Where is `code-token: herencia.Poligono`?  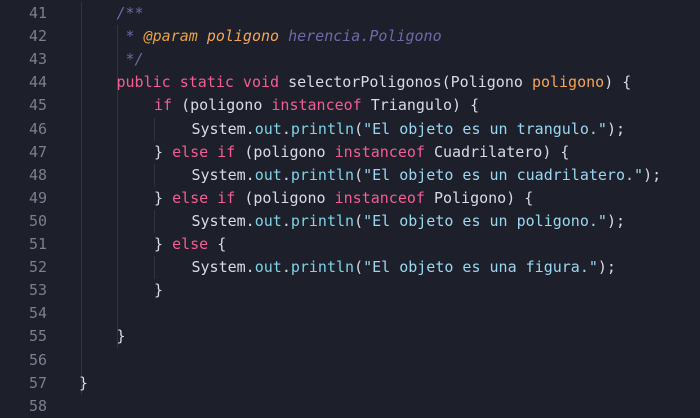 code-token: herencia.Poligono is located at coordinates (360, 36).